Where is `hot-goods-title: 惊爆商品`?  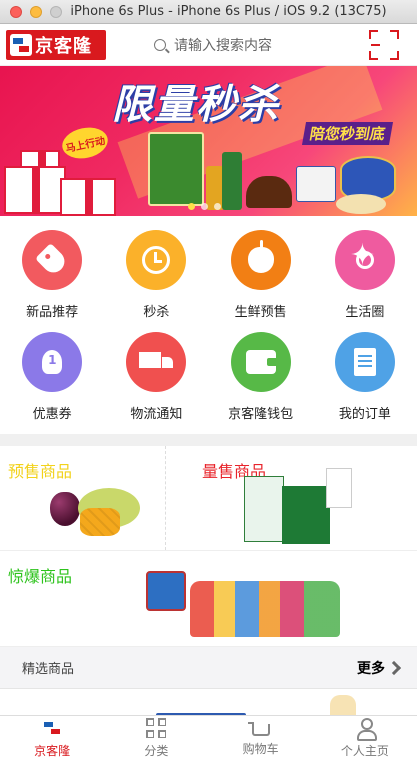 hot-goods-title: 惊爆商品 is located at coordinates (40, 576).